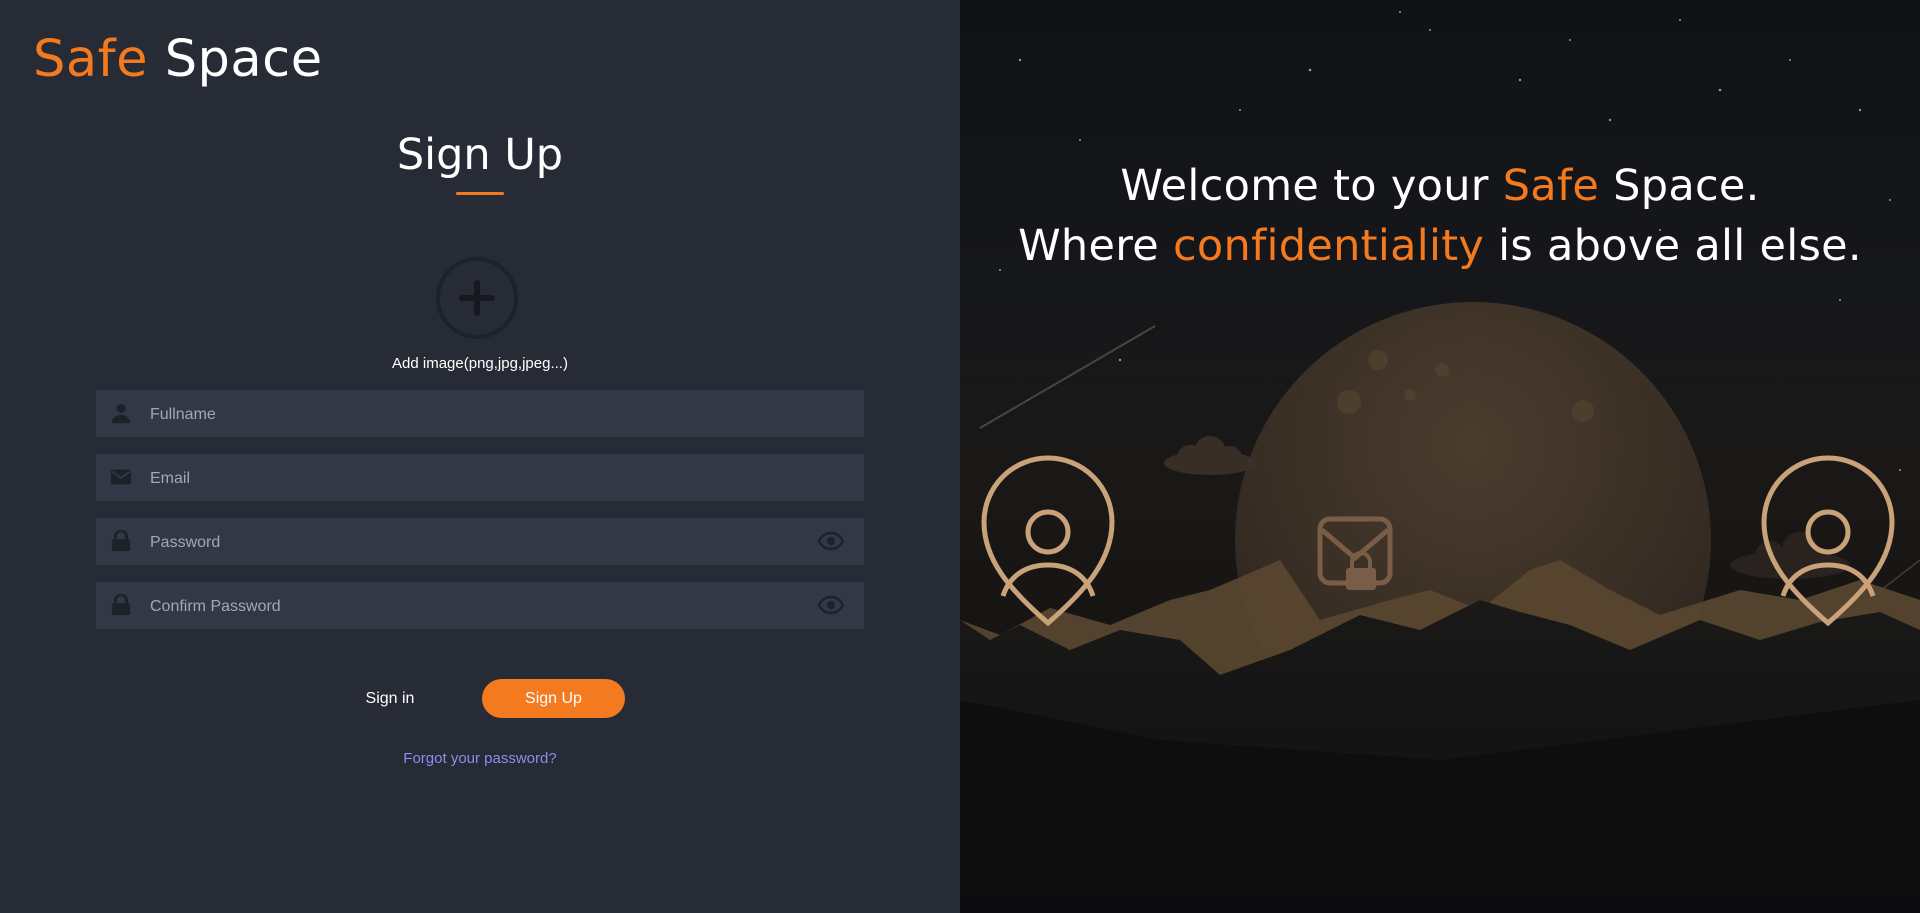  Describe the element at coordinates (480, 155) in the screenshot. I see `page-title: Sign Up` at that location.